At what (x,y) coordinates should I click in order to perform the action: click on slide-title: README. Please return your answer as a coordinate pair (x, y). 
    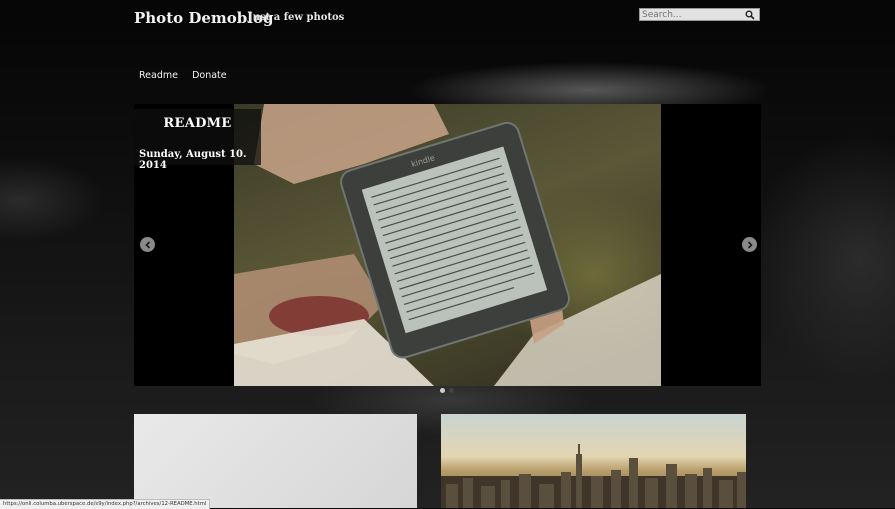
    Looking at the image, I should click on (197, 123).